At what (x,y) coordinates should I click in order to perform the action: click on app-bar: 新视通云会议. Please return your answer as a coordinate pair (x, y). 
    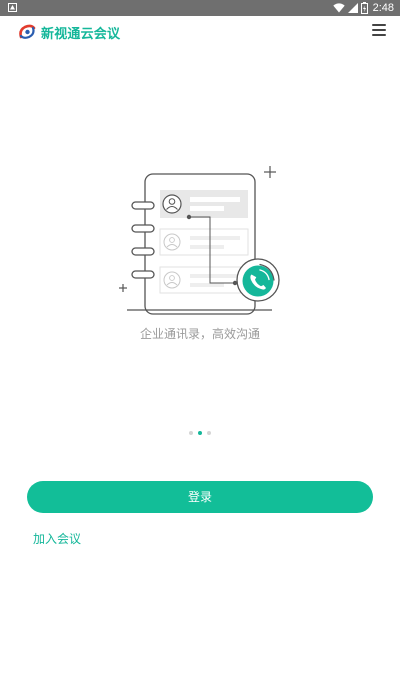
    Looking at the image, I should click on (200, 32).